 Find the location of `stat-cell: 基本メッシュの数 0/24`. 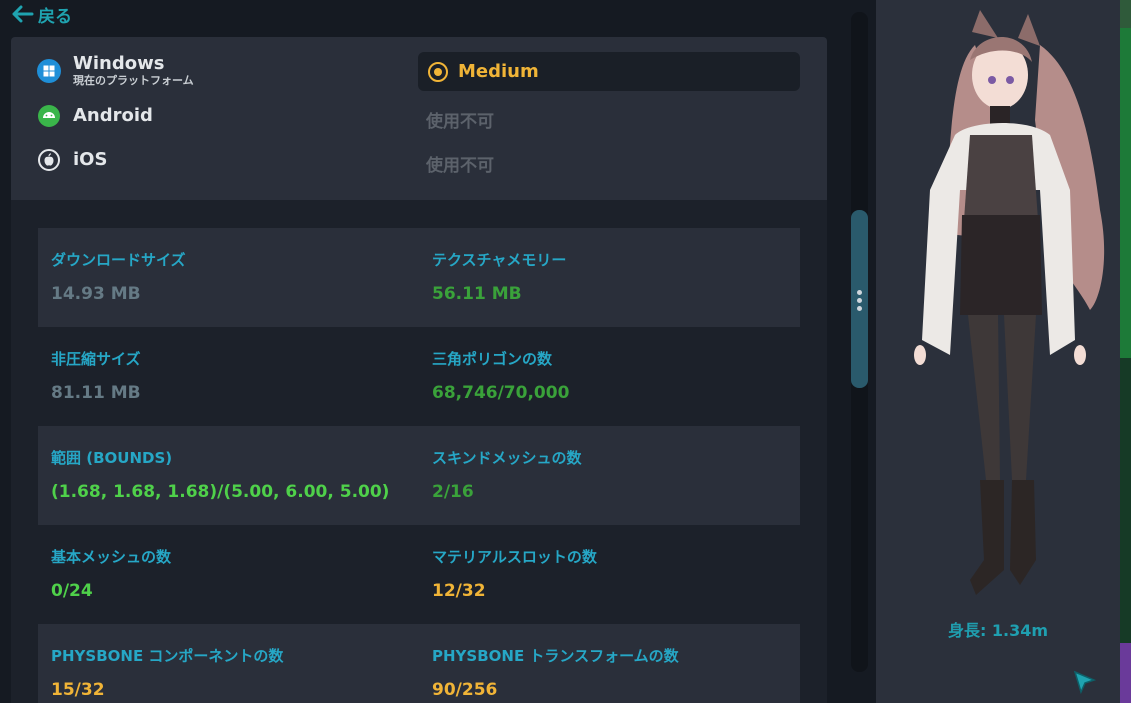

stat-cell: 基本メッシュの数 0/24 is located at coordinates (228, 574).